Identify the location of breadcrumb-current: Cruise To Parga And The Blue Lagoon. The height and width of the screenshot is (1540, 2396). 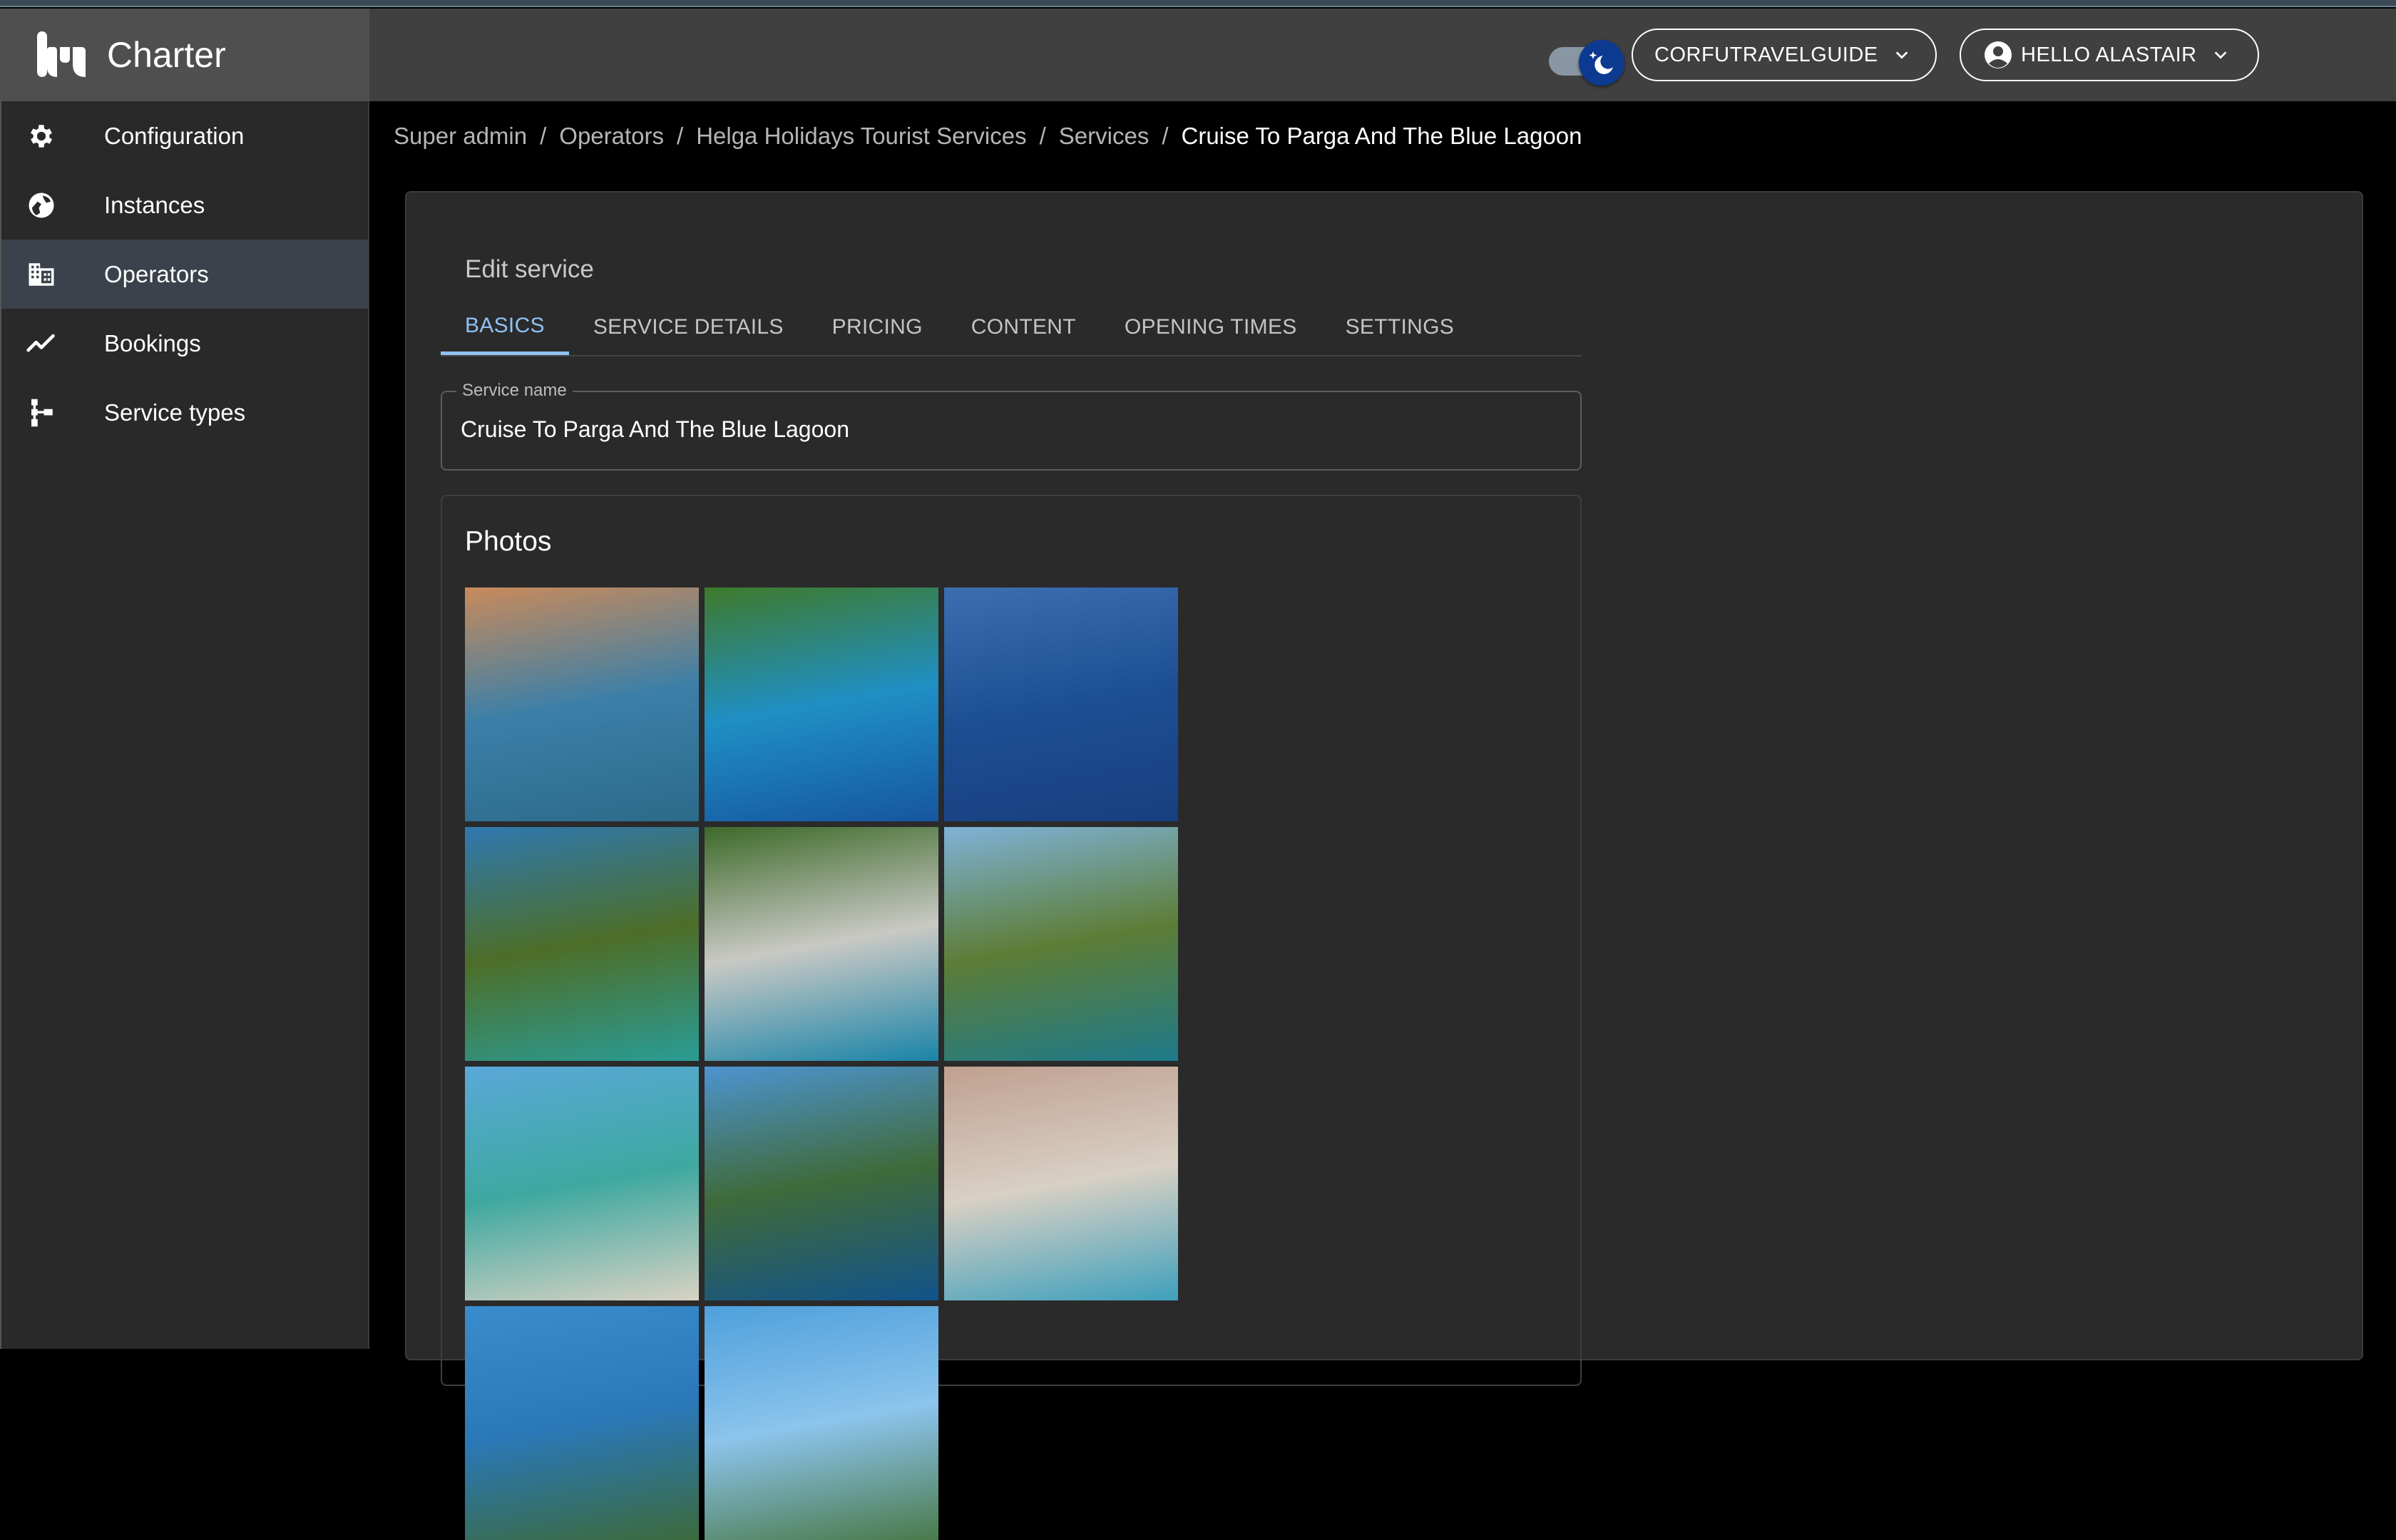
(1381, 136).